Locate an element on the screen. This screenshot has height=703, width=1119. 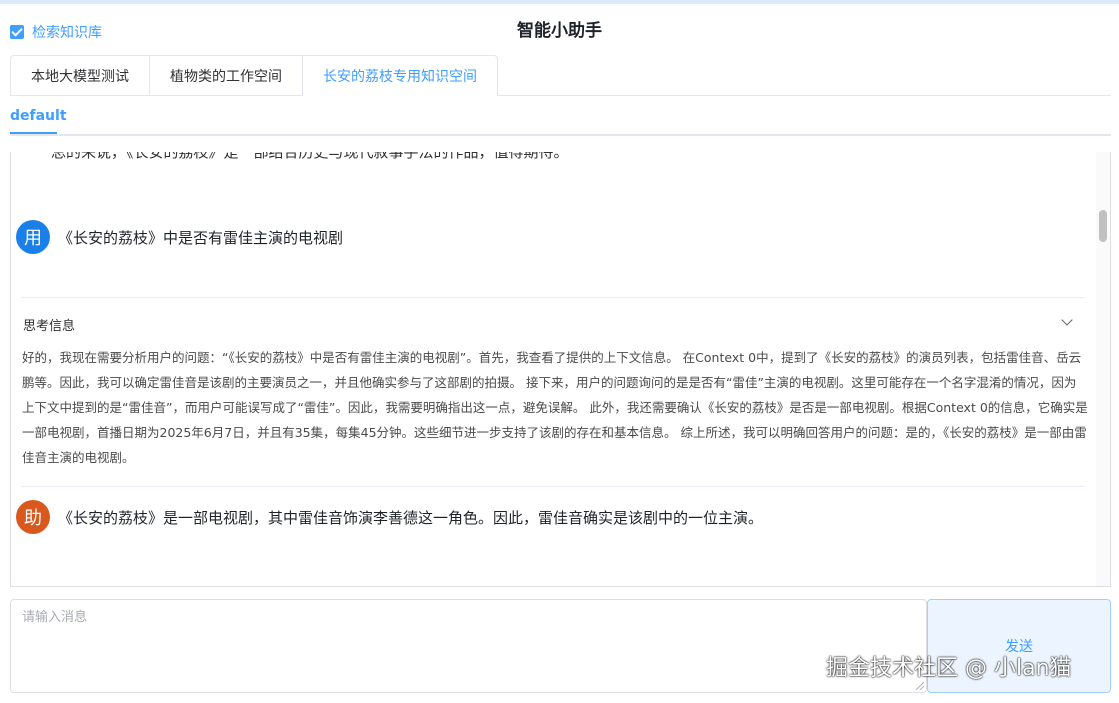
header: 检索知识库 智能小助手 is located at coordinates (559, 29).